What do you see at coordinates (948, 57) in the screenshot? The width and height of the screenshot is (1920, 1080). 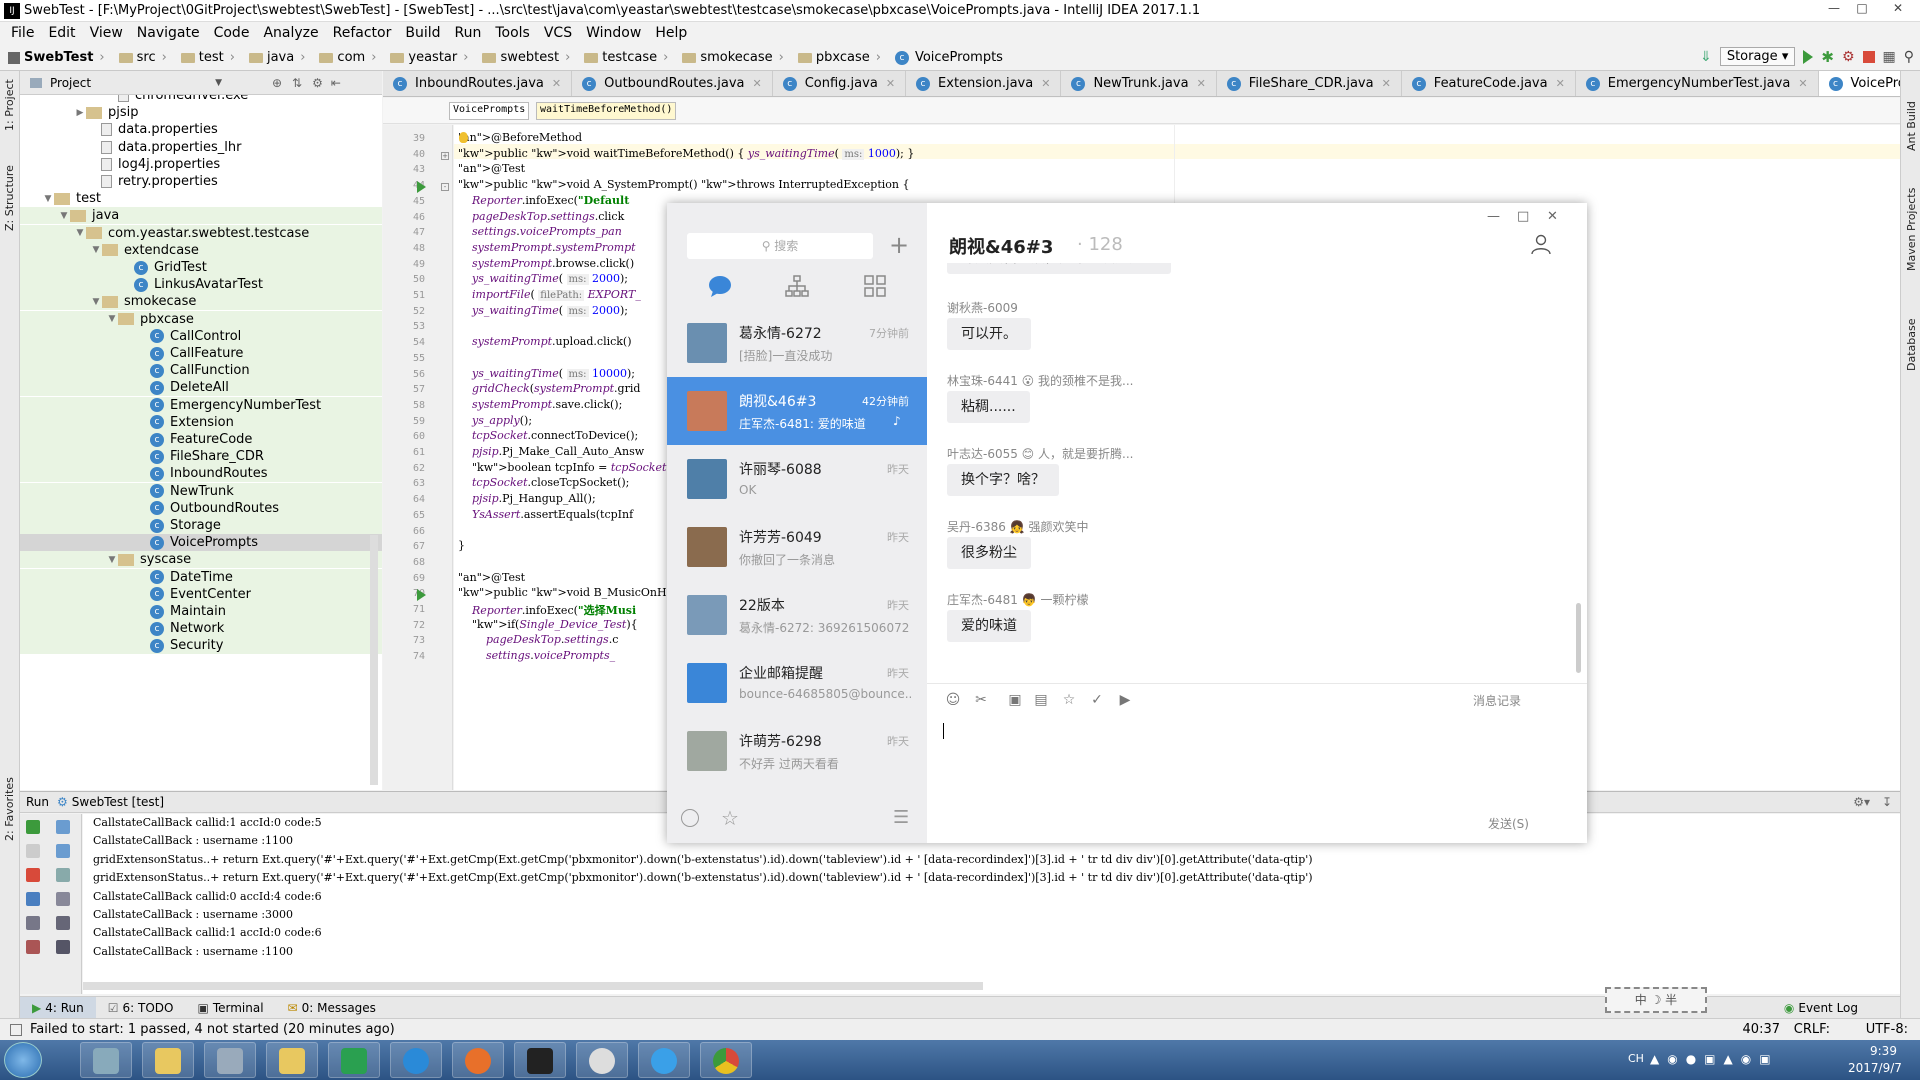 I see `breadcrumb-item: c VoicePrompts` at bounding box center [948, 57].